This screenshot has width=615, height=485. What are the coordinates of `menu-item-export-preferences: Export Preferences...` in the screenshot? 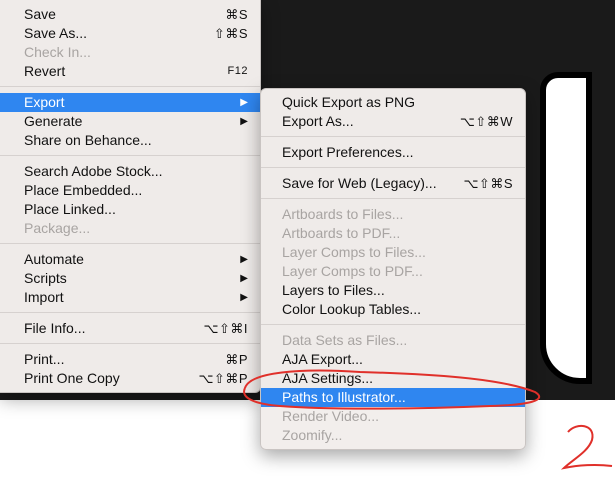 It's located at (393, 152).